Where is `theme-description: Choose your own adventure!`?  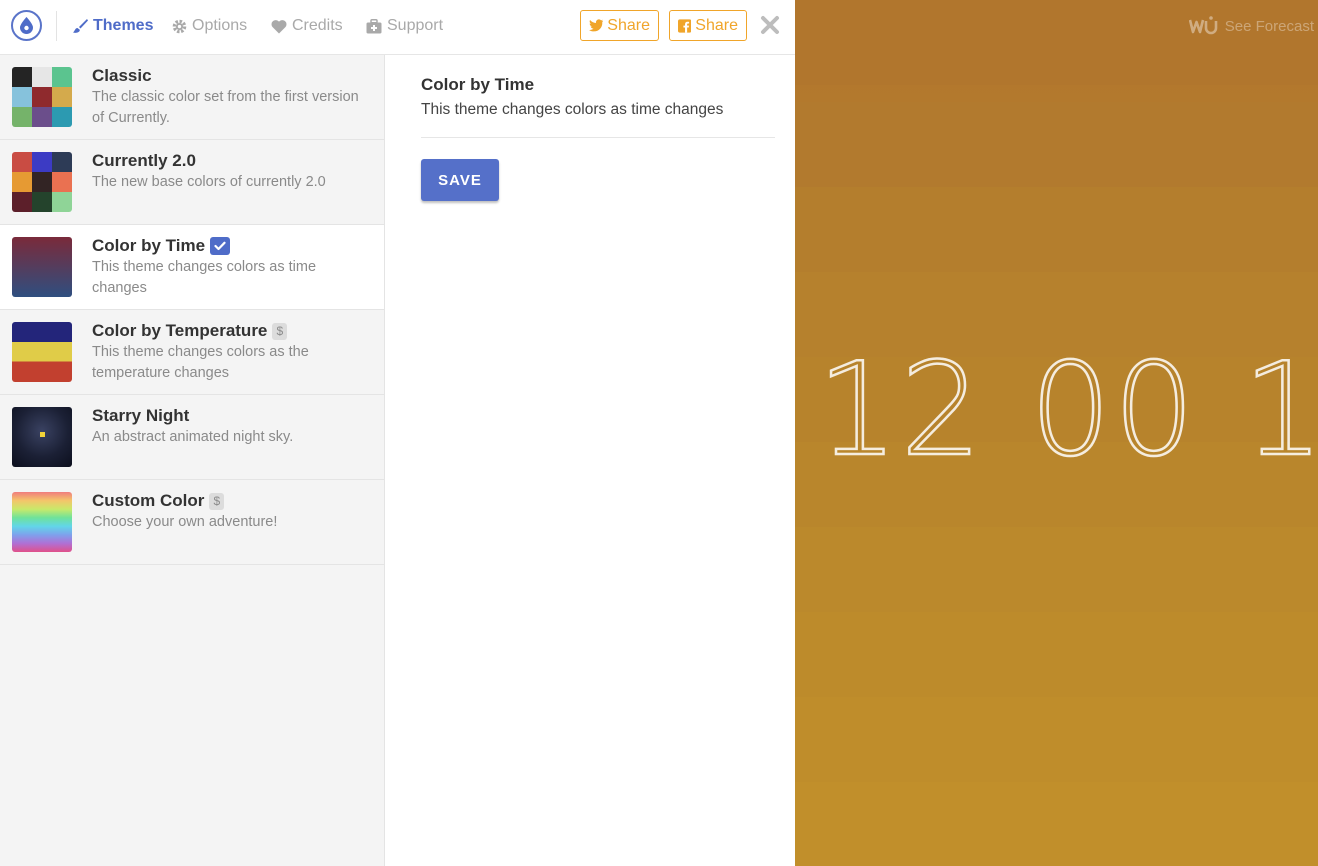
theme-description: Choose your own adventure! is located at coordinates (185, 522).